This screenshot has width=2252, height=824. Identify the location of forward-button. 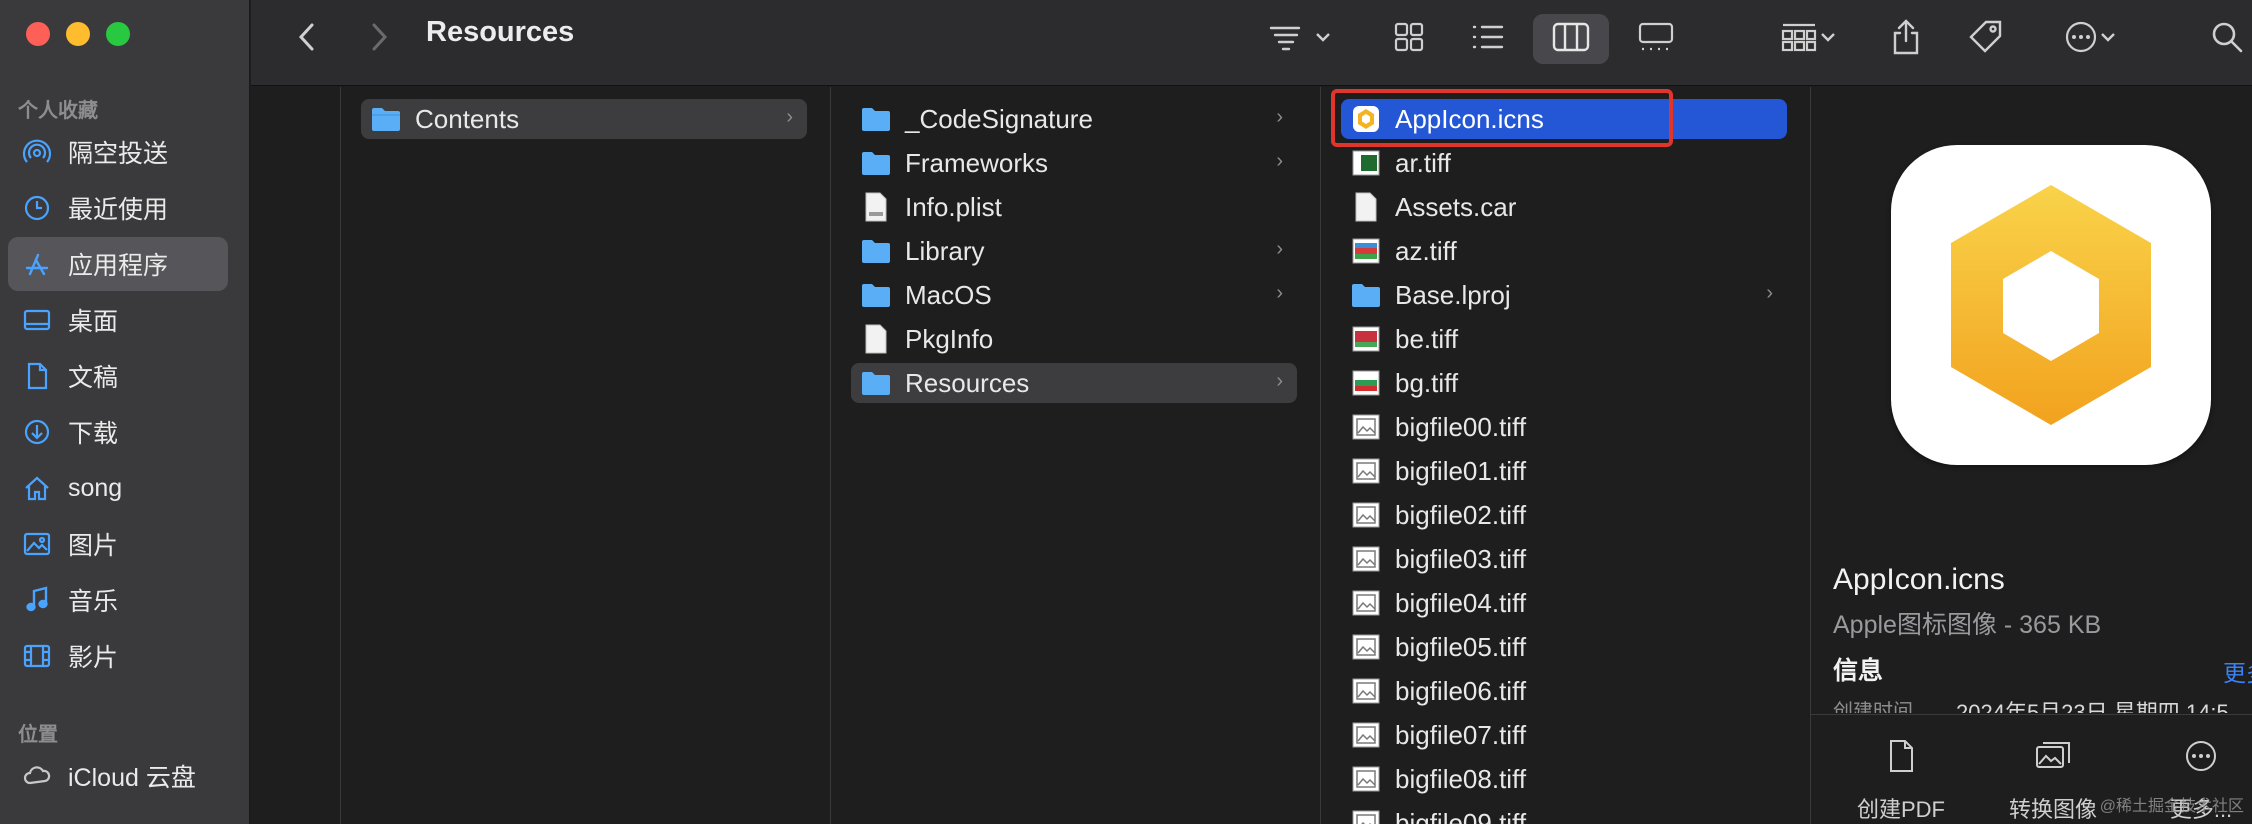
(379, 39).